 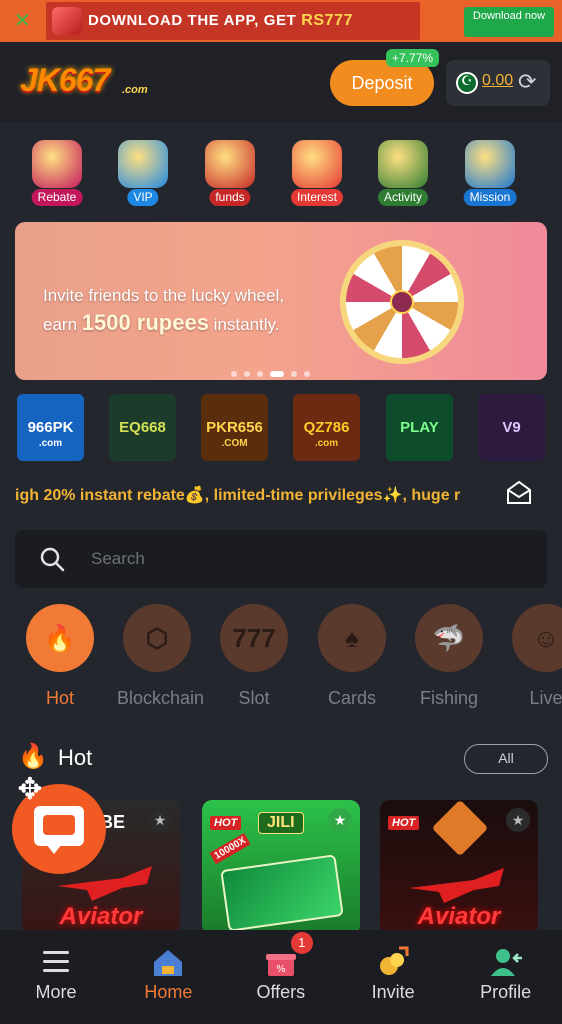 I want to click on category-icon-circle: 🔥, so click(x=60, y=638).